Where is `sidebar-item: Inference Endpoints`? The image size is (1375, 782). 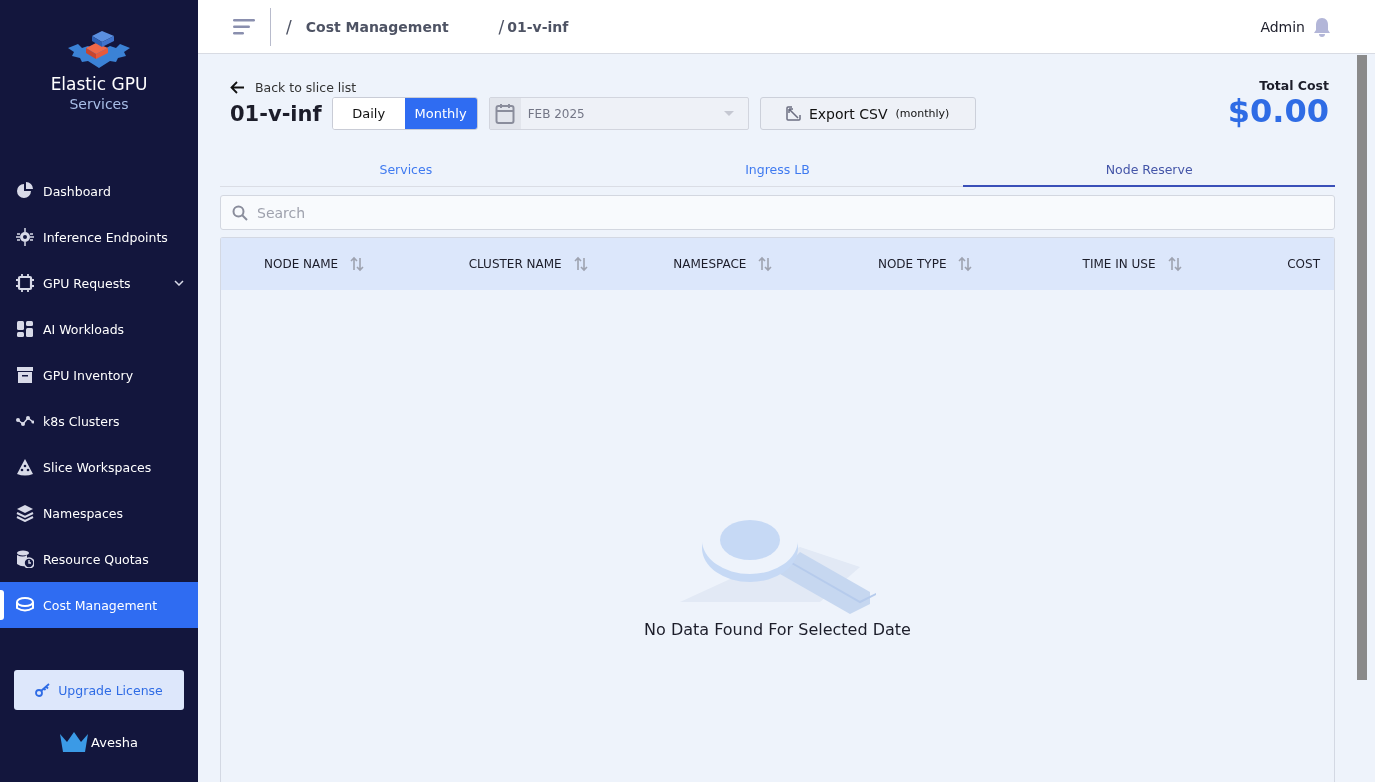
sidebar-item: Inference Endpoints is located at coordinates (99, 237).